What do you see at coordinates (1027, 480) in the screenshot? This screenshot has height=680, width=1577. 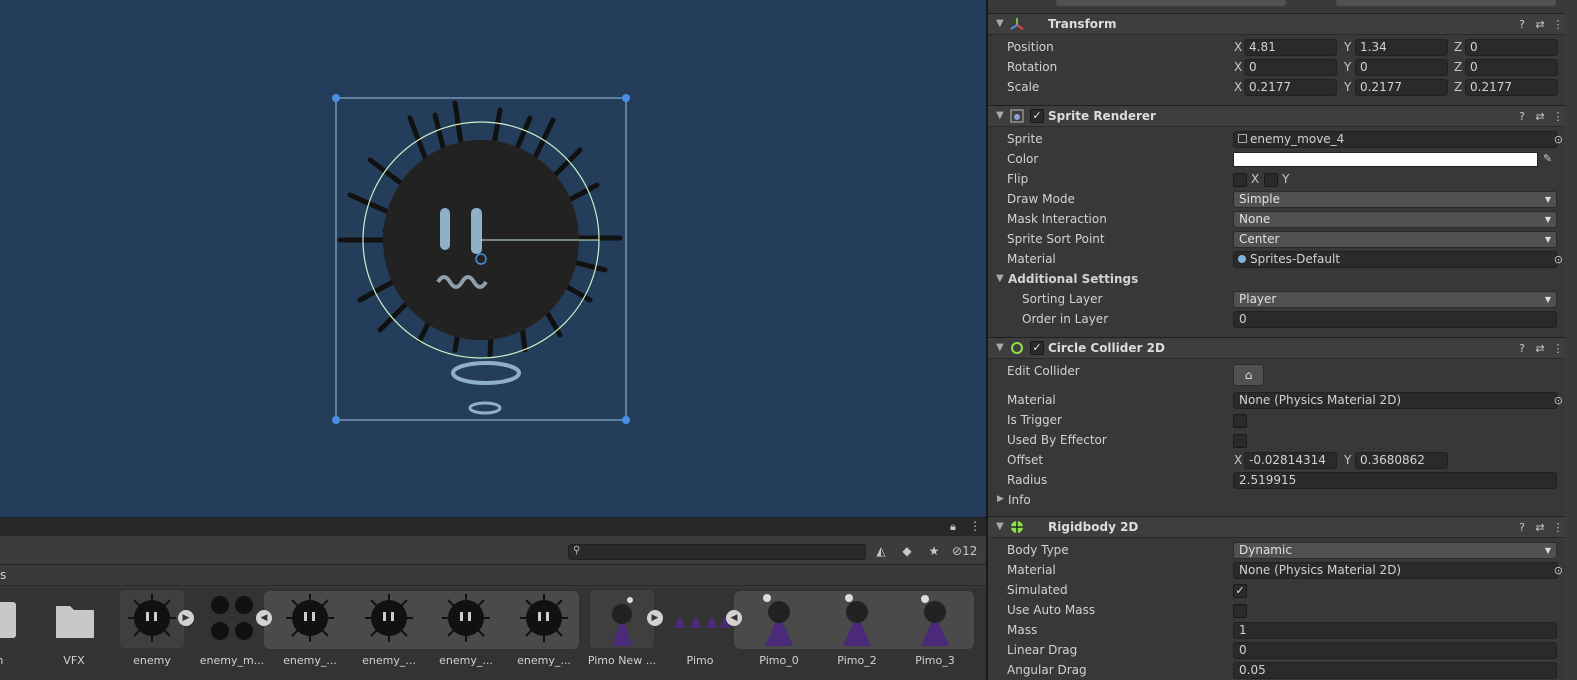 I see `radius-label: Radius` at bounding box center [1027, 480].